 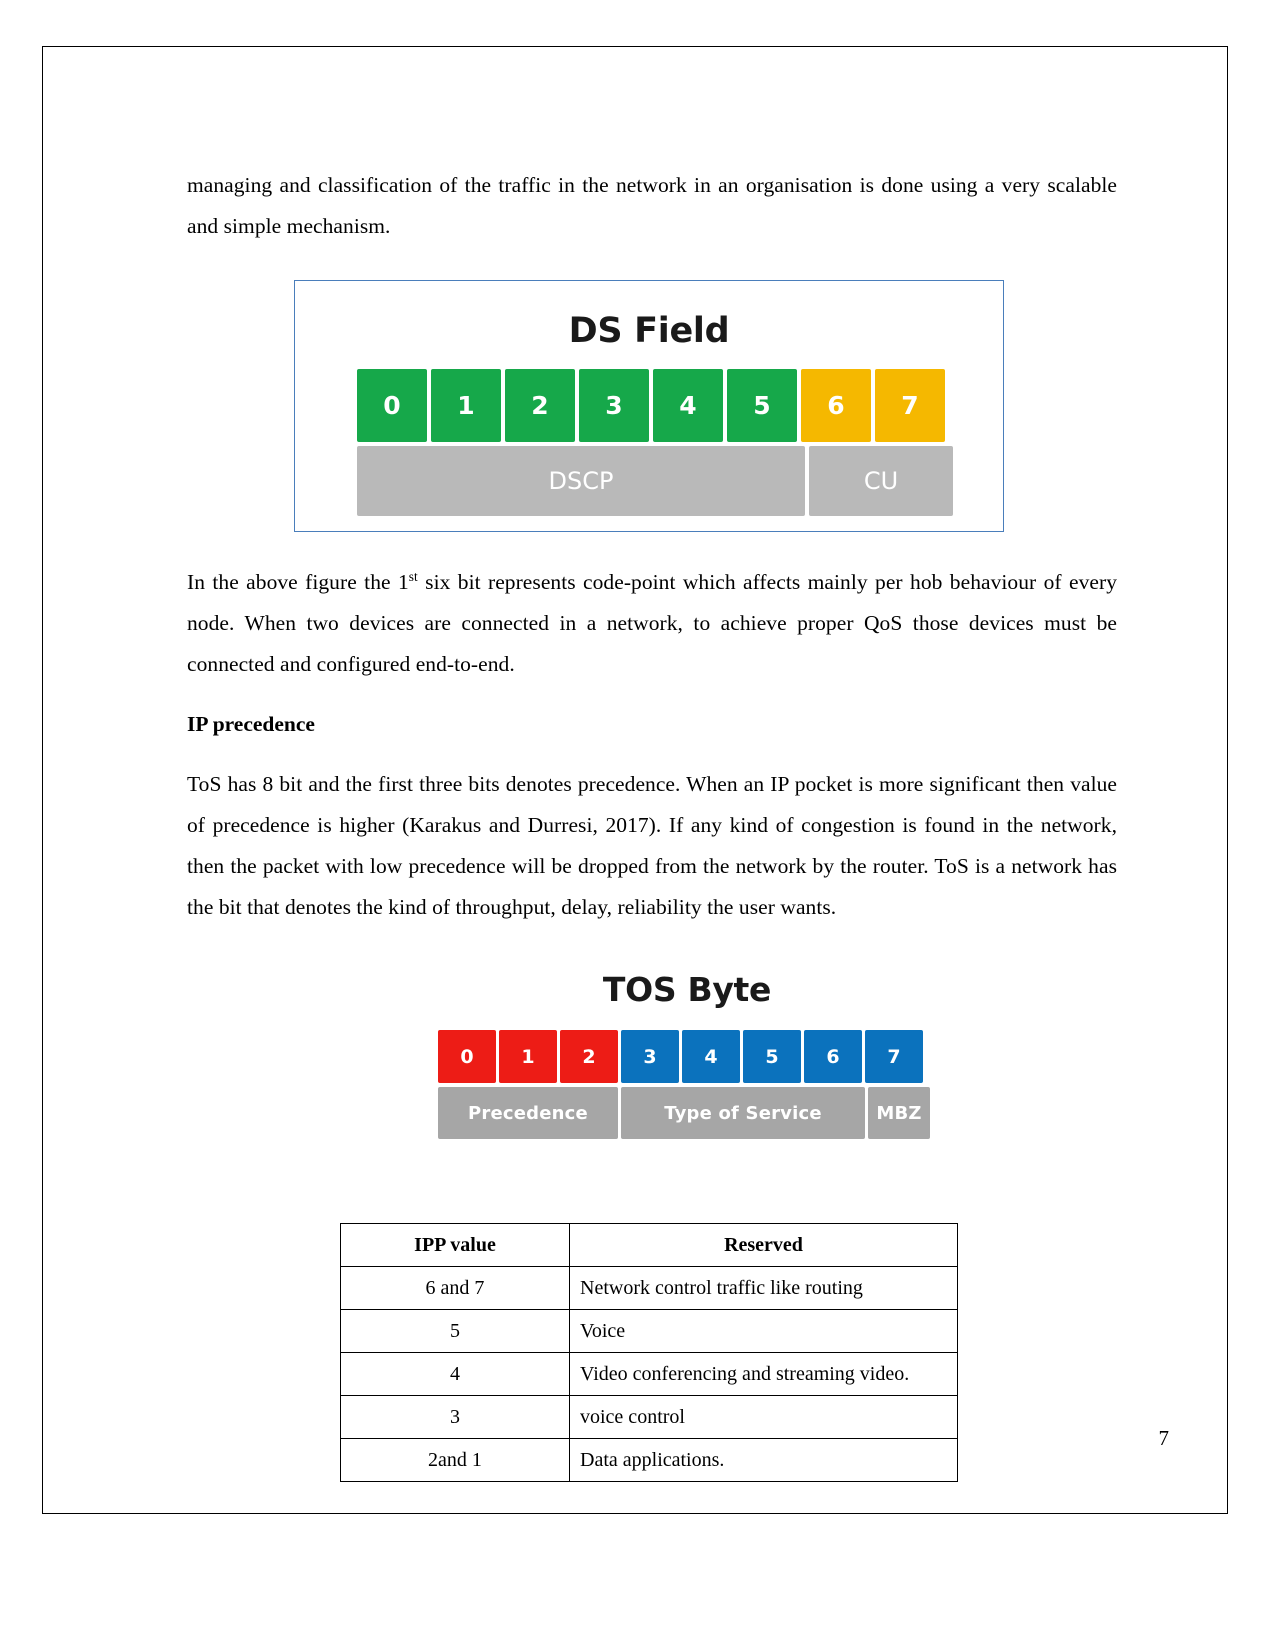 I want to click on ds-bit-3: 3, so click(x=614, y=405).